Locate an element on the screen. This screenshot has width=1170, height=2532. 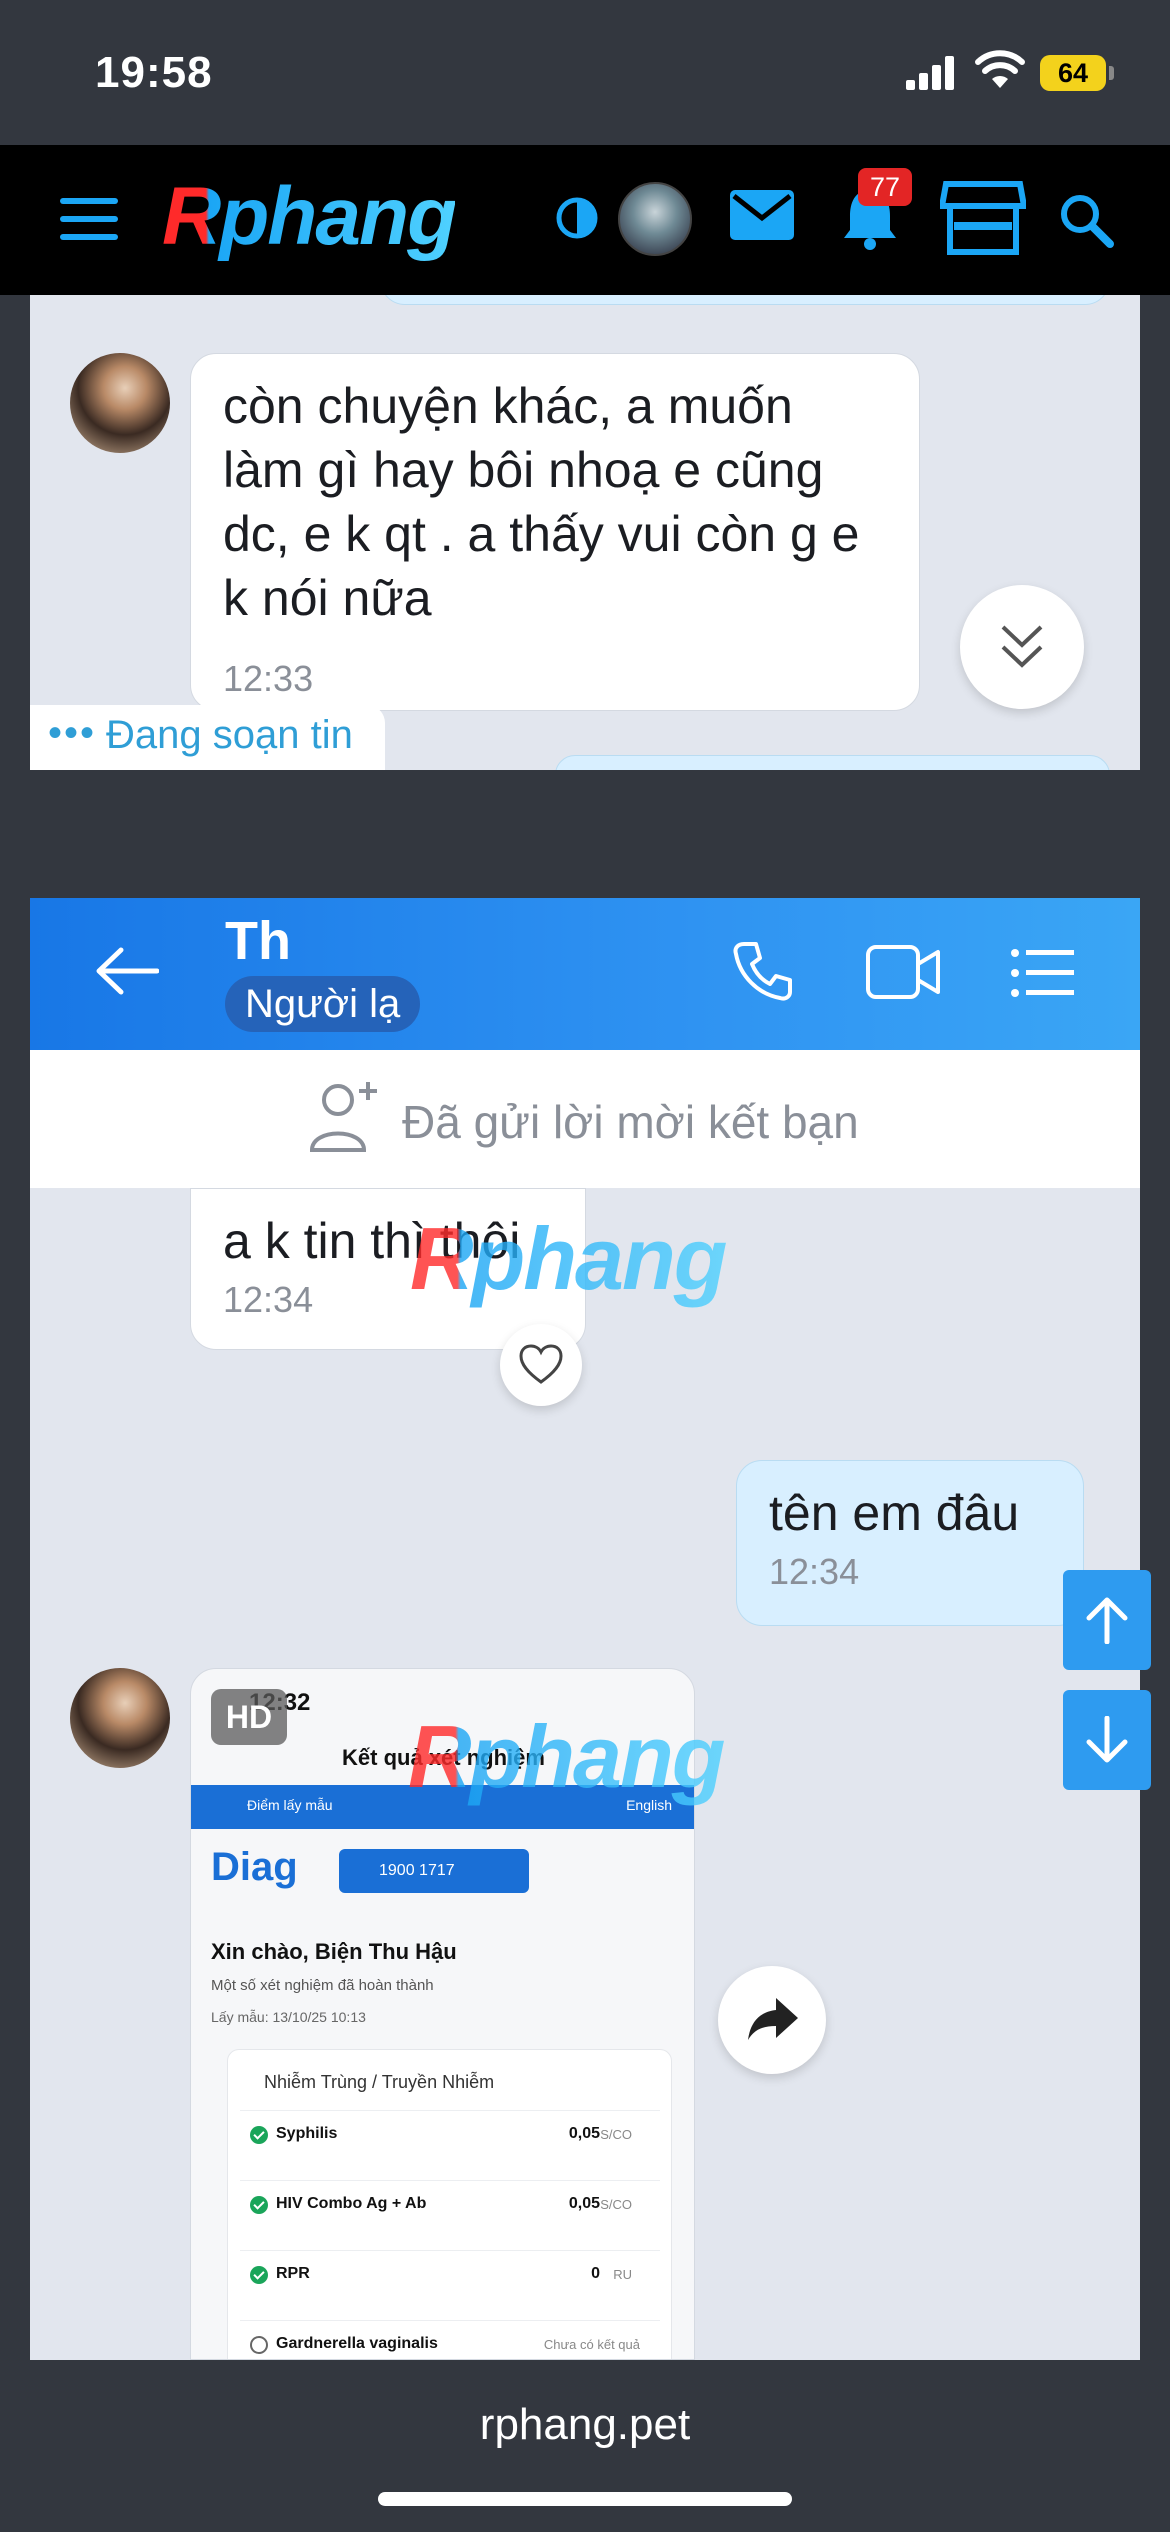
forward-button is located at coordinates (772, 2020).